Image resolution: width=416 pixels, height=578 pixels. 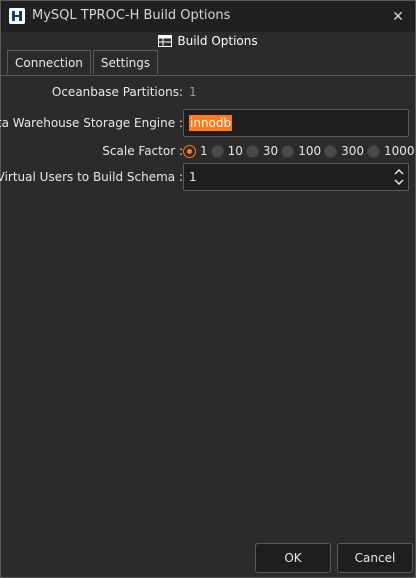 I want to click on virtual-users-label: Virtual Users to Build Schema :, so click(x=91, y=177).